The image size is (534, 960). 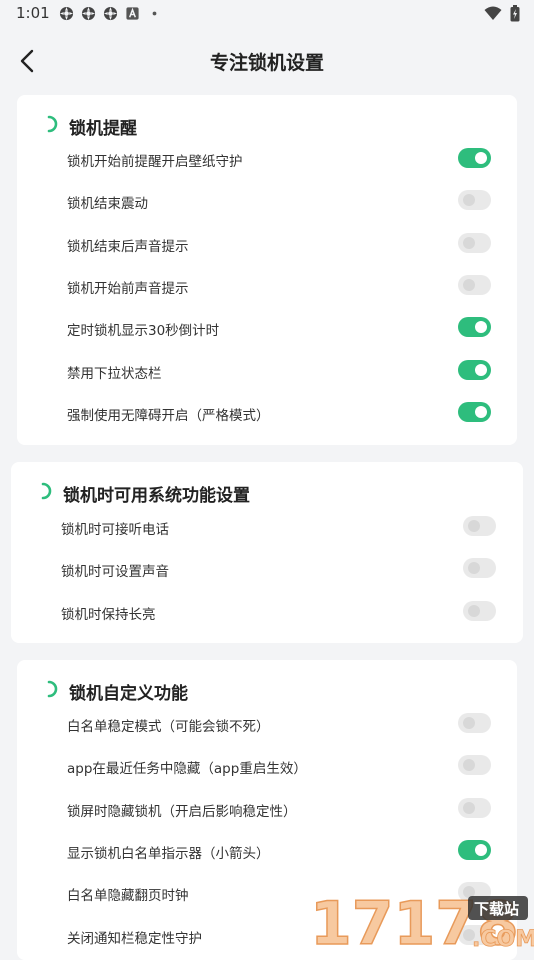 What do you see at coordinates (143, 331) in the screenshot?
I see `setting-label: 定时锁机显示30秒倒计时` at bounding box center [143, 331].